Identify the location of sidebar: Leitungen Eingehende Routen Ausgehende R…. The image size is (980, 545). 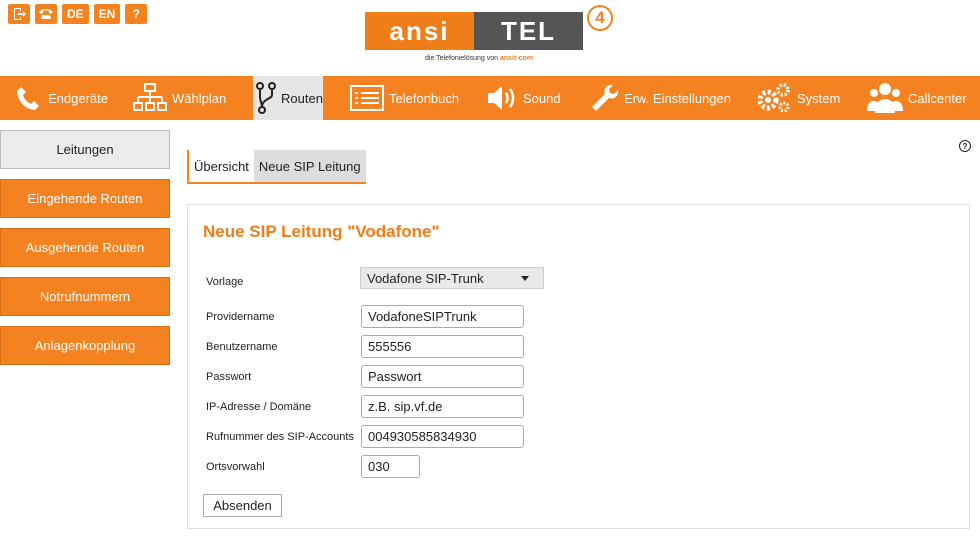
(85, 252).